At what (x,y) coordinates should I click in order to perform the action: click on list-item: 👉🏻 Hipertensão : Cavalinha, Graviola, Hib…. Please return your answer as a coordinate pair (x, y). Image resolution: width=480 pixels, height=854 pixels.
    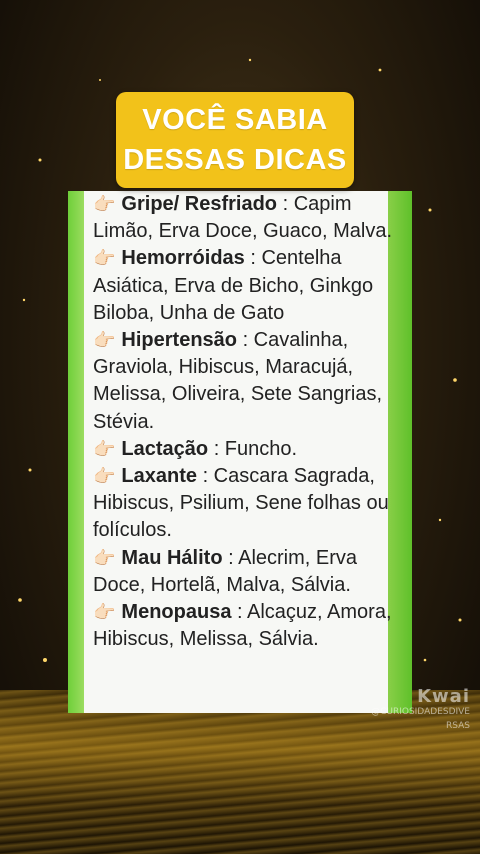
    Looking at the image, I should click on (243, 381).